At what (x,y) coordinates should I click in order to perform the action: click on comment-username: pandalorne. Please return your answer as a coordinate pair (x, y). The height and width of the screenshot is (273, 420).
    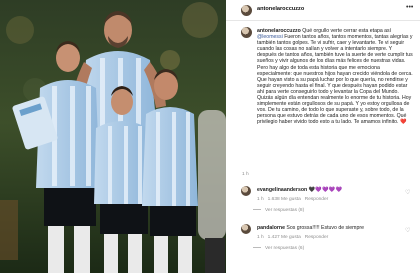
    Looking at the image, I should click on (271, 228).